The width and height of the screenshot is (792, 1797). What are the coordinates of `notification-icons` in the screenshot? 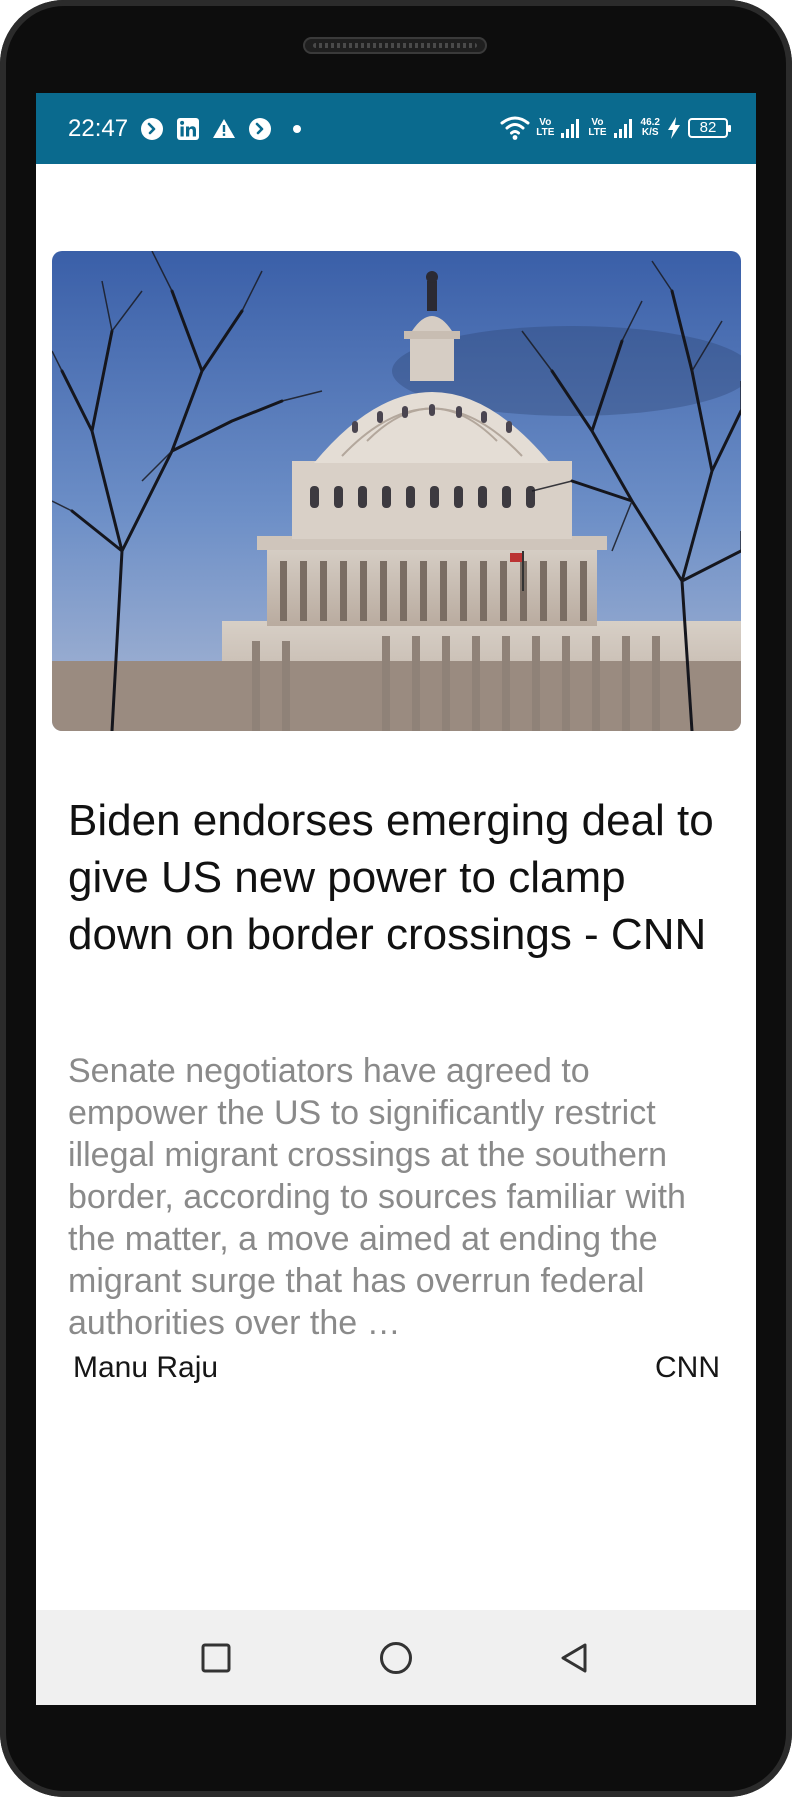 It's located at (221, 129).